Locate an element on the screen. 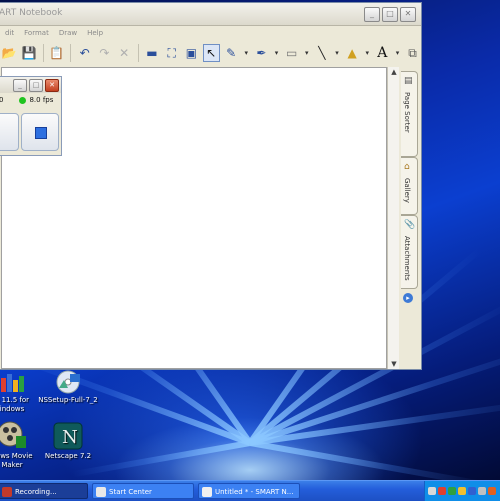  side-tabs: ▤ Page Sorter ⌂ Gallery 📎 Attachments ▸ is located at coordinates (410, 218).